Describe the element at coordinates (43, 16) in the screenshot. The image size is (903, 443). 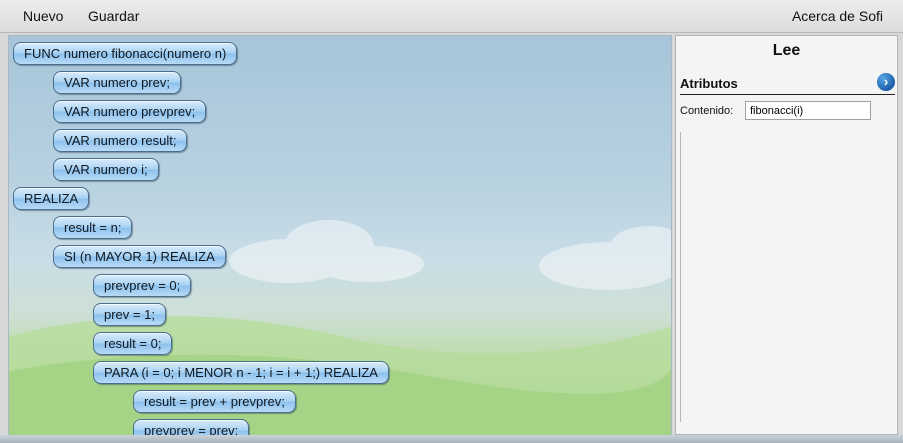
I see `menu-nuevo: Nuevo` at that location.